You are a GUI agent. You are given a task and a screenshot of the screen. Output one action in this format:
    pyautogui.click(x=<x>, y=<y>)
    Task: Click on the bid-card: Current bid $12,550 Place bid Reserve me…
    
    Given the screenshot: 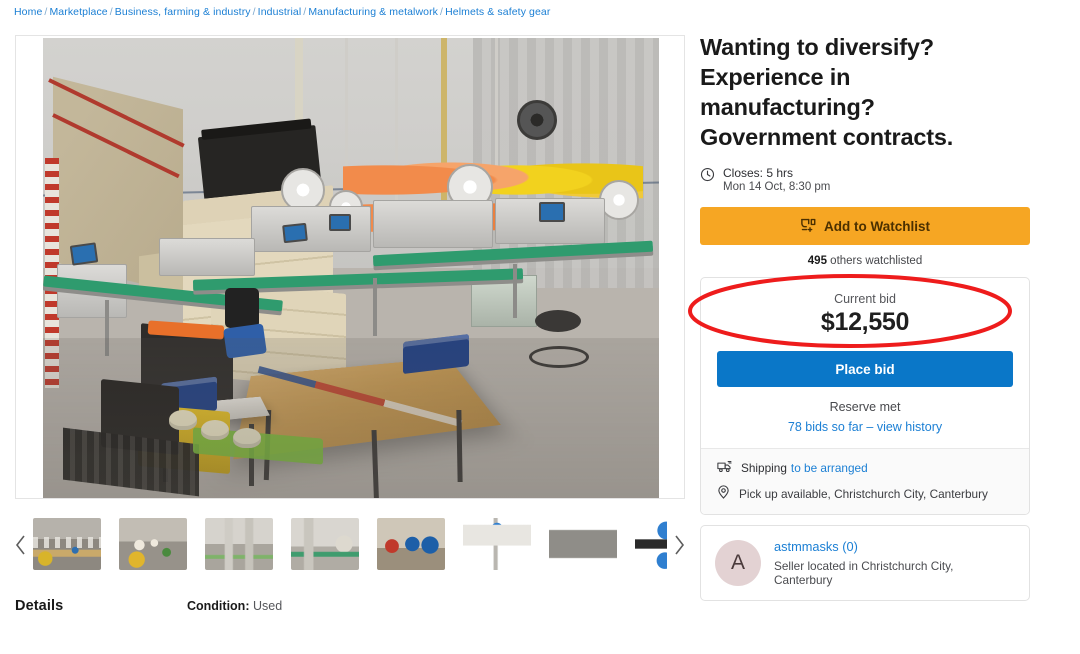 What is the action you would take?
    pyautogui.click(x=859, y=394)
    